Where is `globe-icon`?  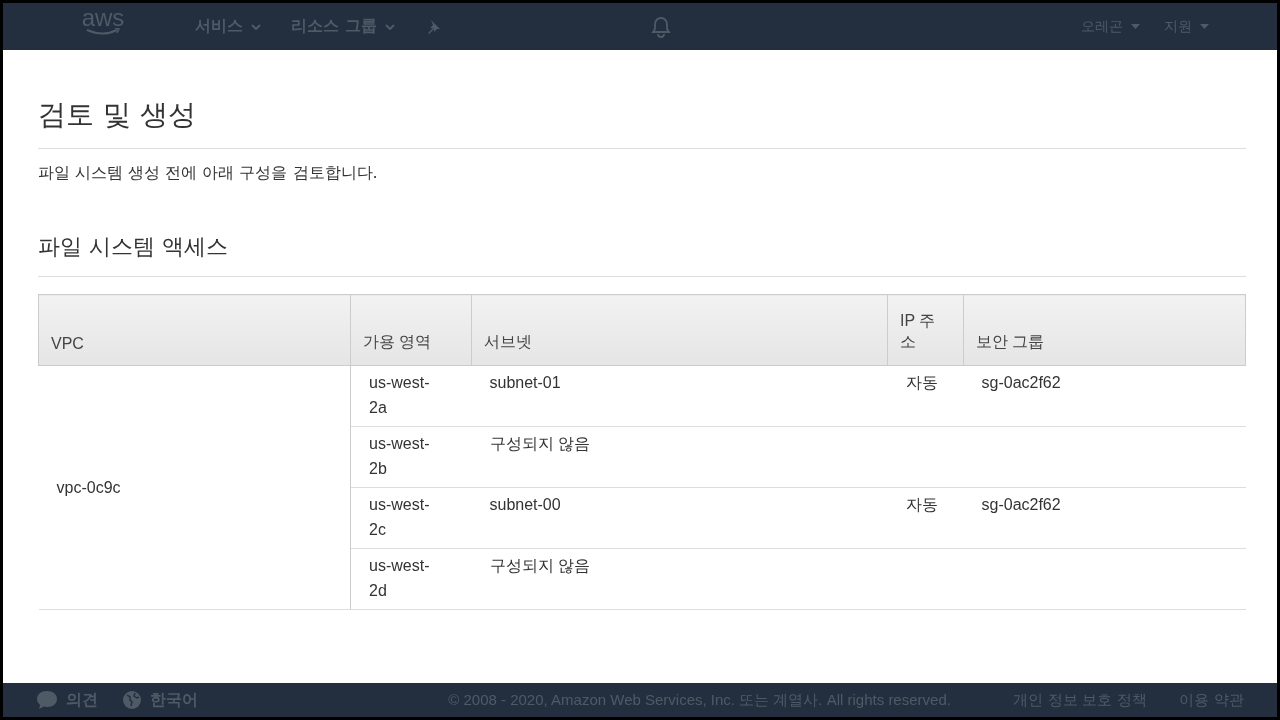 globe-icon is located at coordinates (132, 700).